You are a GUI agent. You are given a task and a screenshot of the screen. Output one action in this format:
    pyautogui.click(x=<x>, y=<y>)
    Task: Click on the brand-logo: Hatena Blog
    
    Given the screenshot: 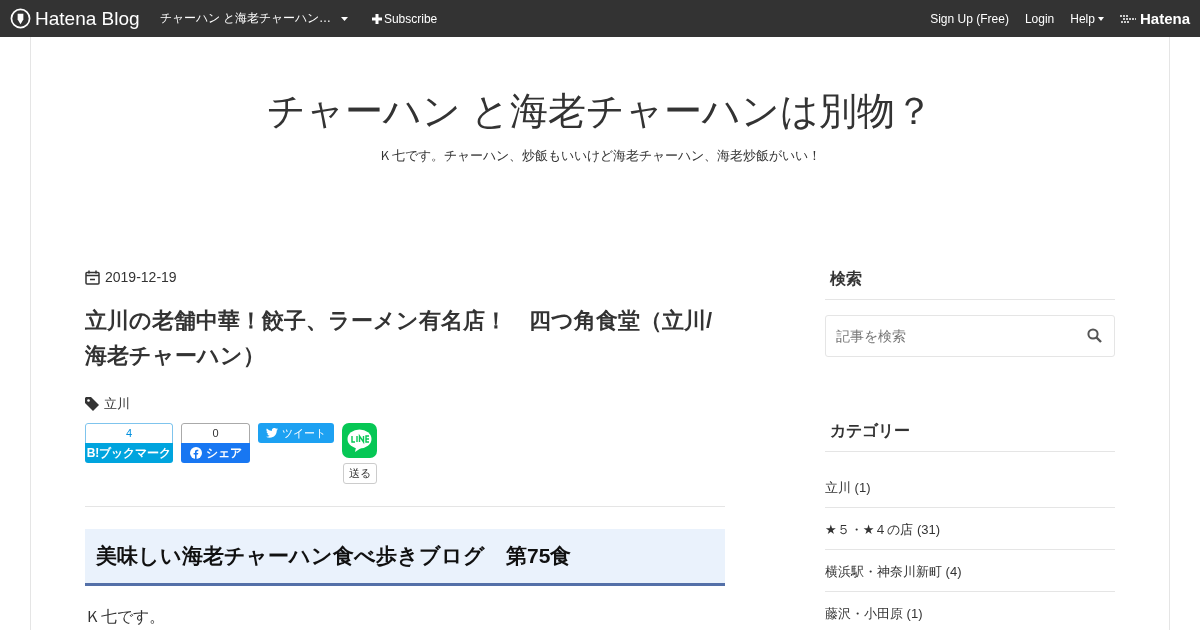 What is the action you would take?
    pyautogui.click(x=75, y=18)
    